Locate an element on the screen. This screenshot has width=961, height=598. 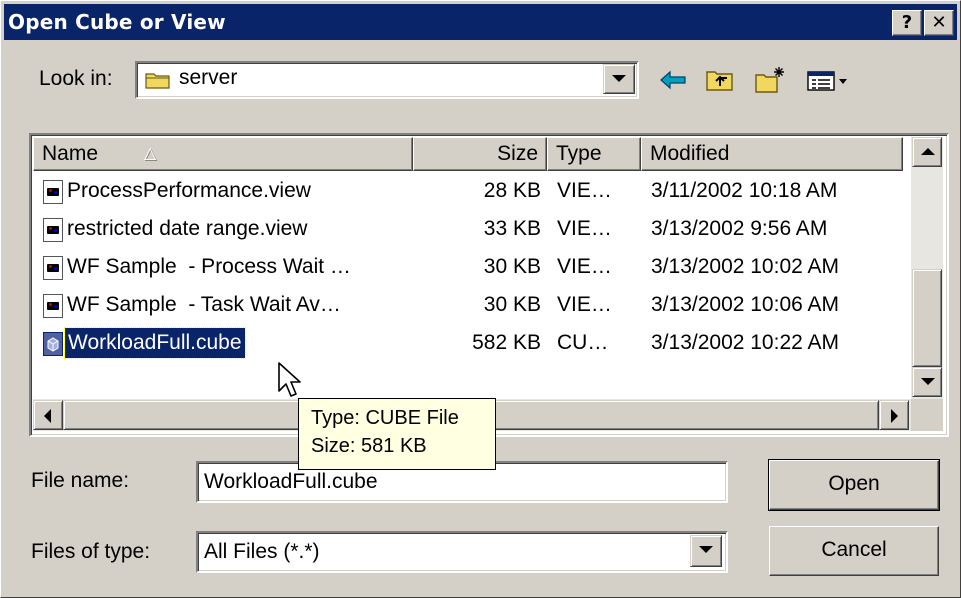
tooltip-size: Size: 581 KB is located at coordinates (369, 446).